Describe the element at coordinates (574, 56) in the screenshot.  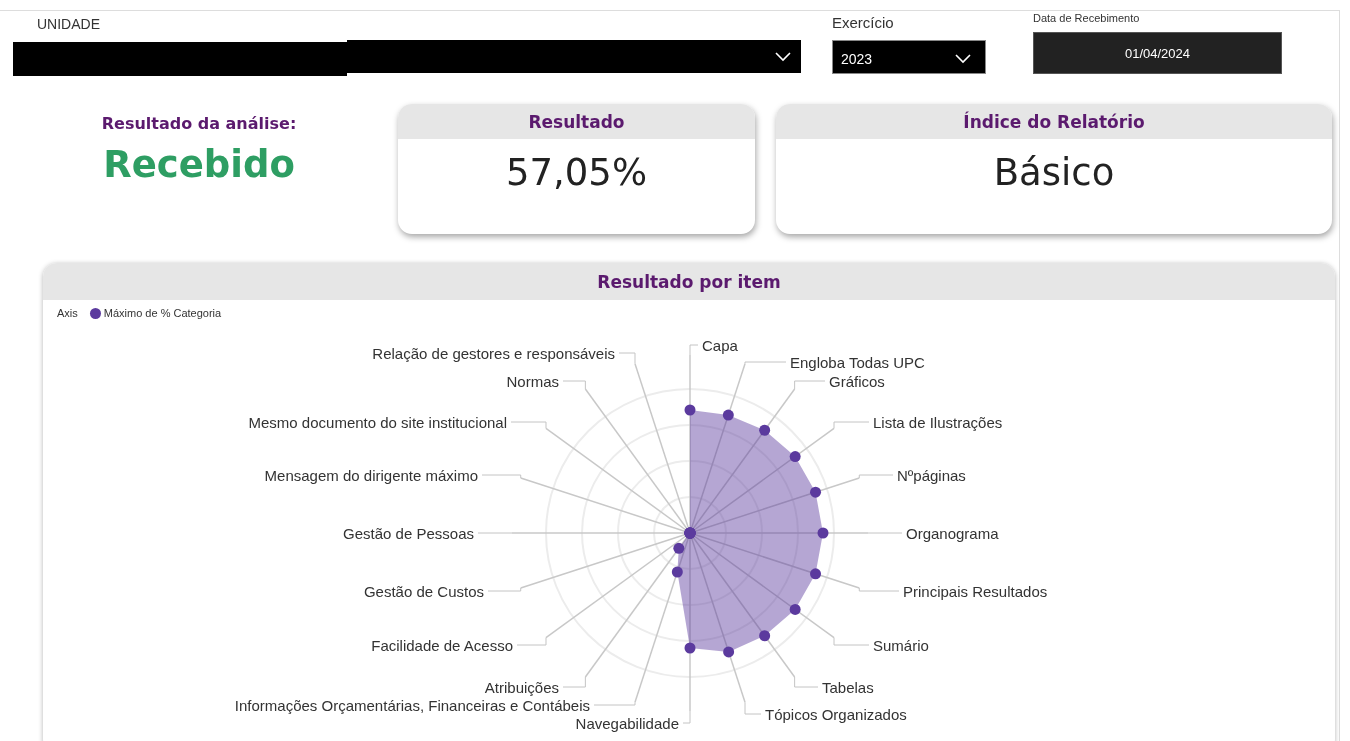
I see `unit-dropdown` at that location.